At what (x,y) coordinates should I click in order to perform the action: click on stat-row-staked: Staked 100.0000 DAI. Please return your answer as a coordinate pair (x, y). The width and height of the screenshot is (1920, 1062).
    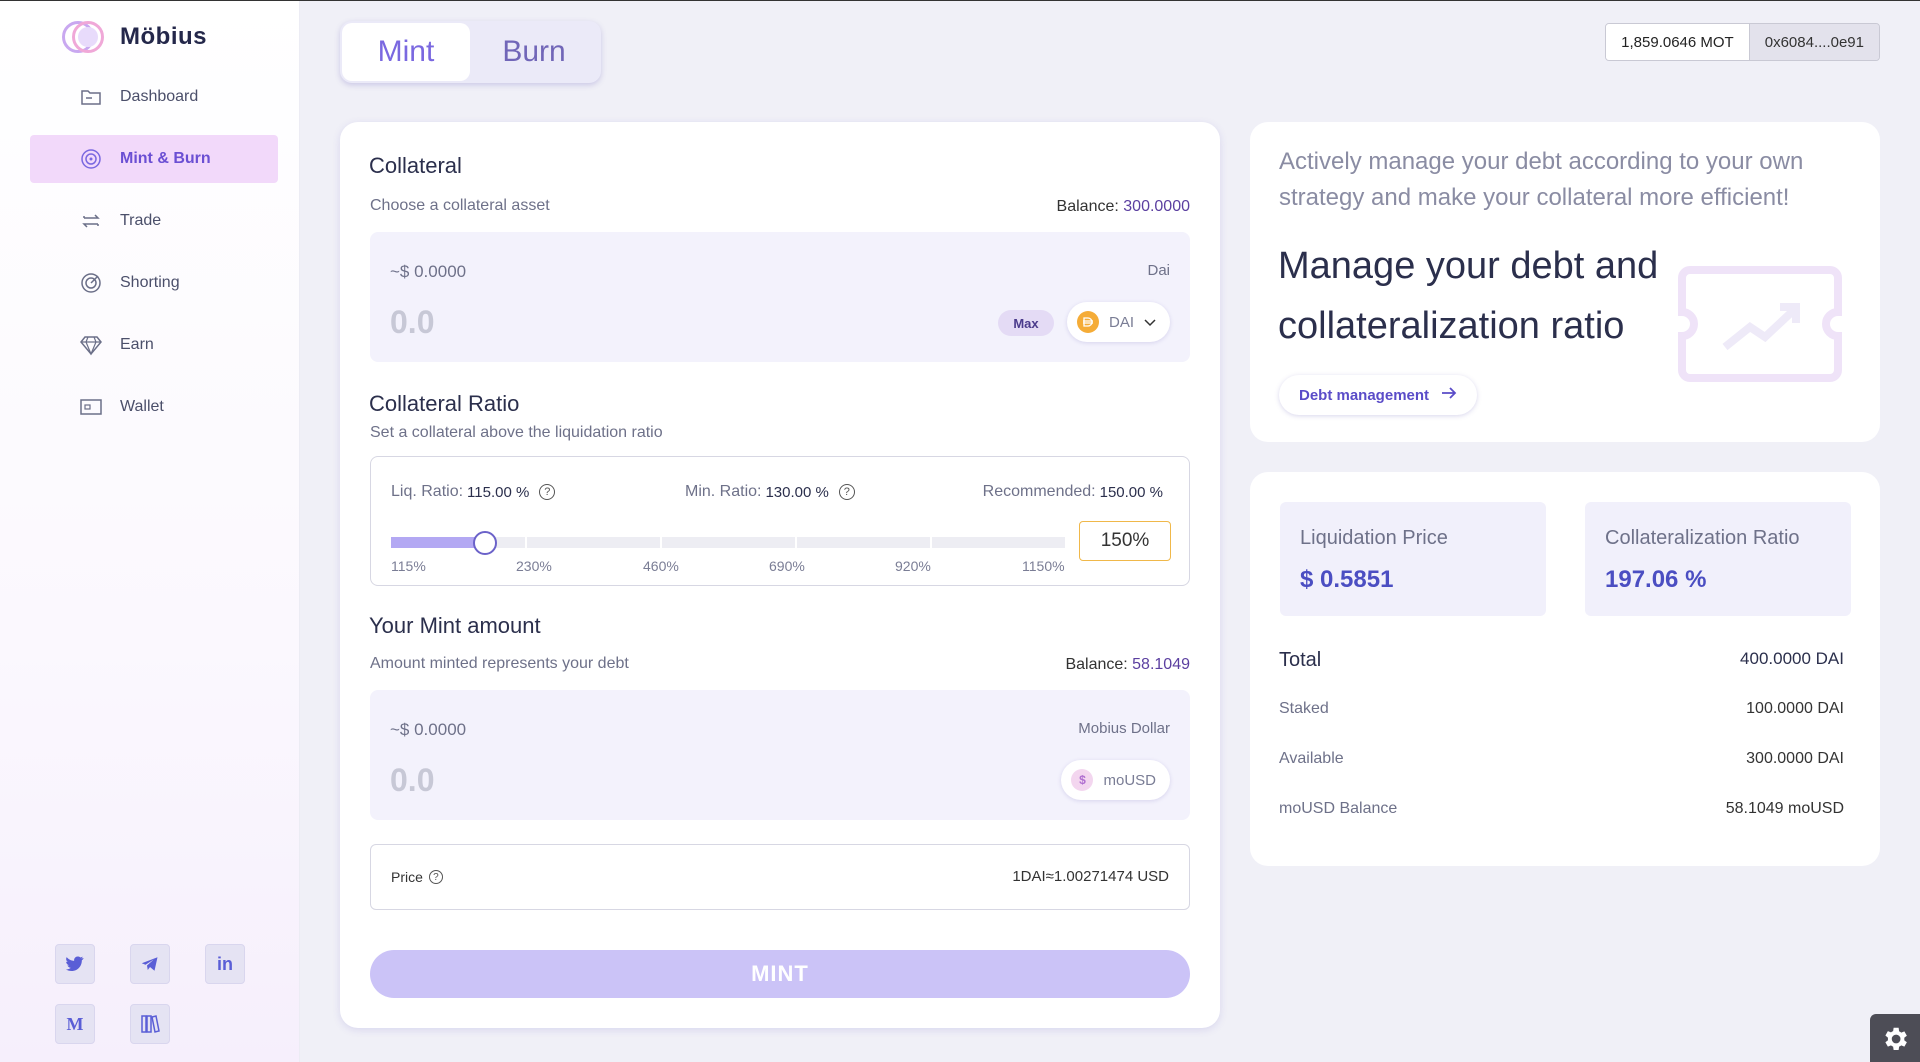
    Looking at the image, I should click on (1561, 709).